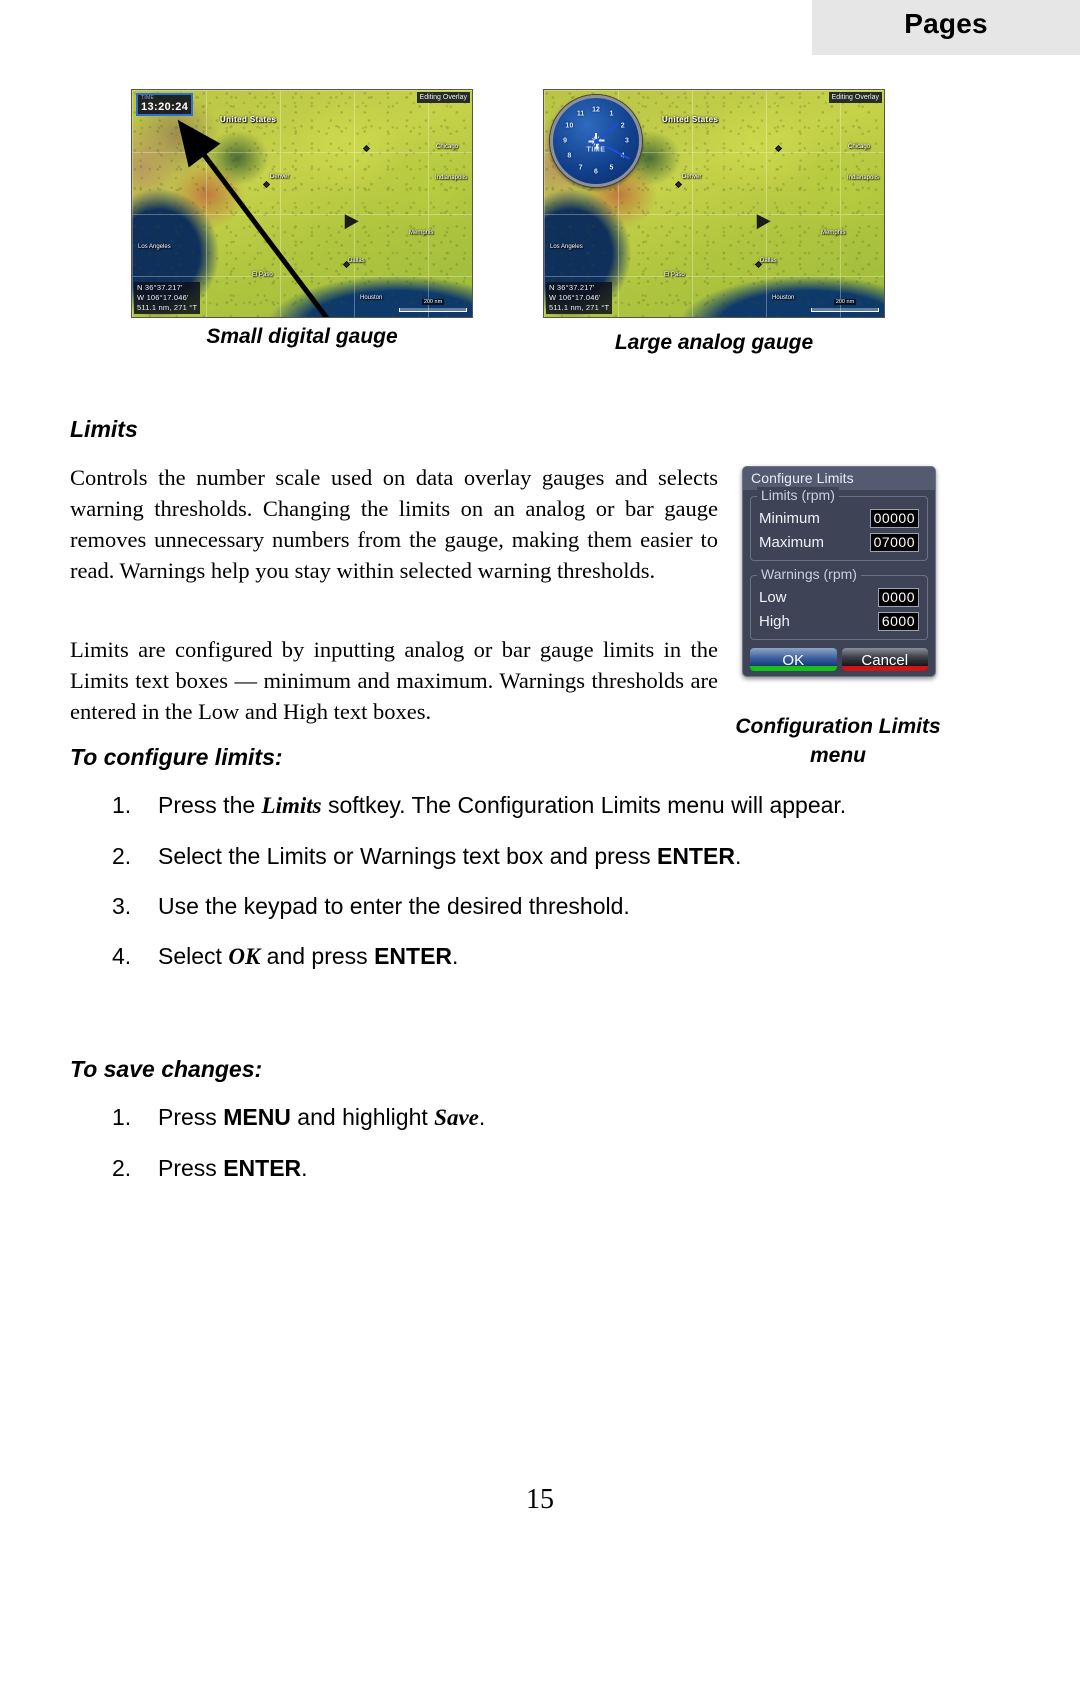  I want to click on step-text-mid: and highlight, so click(362, 1117).